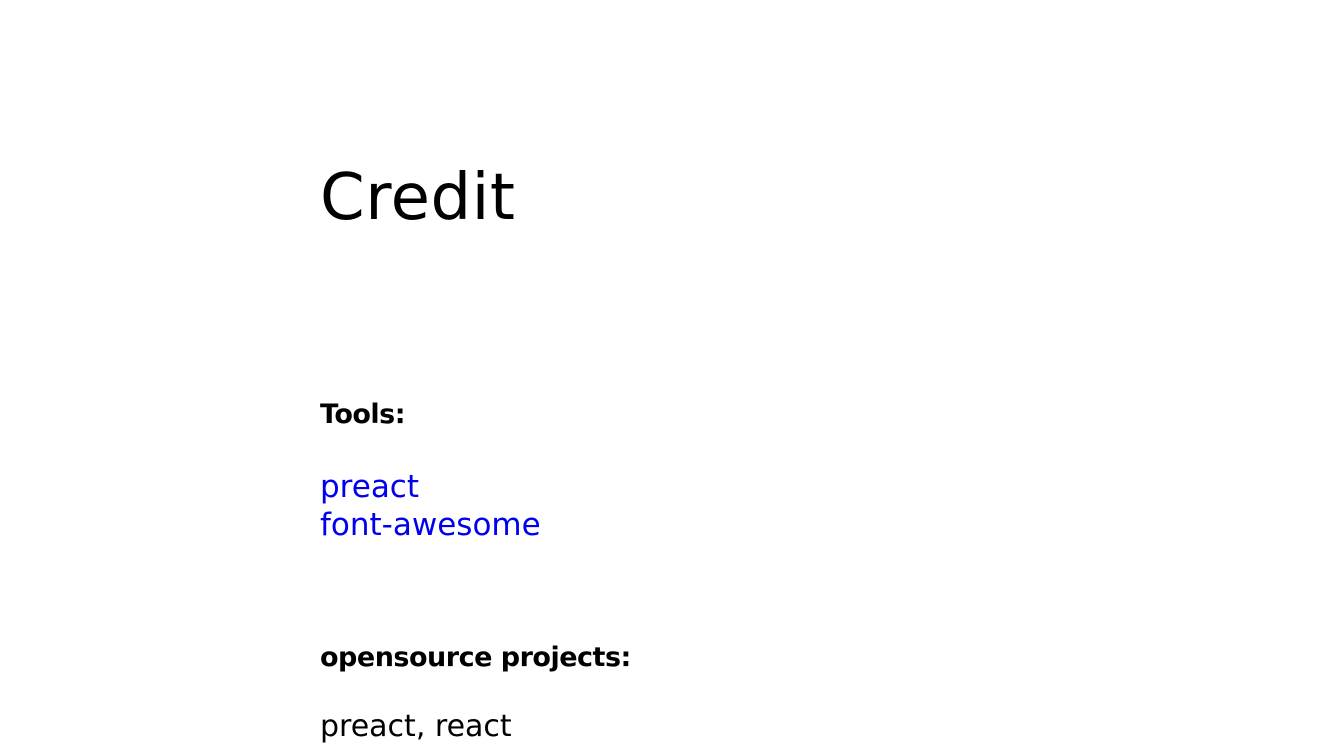  Describe the element at coordinates (418, 198) in the screenshot. I see `page-title: Credit` at that location.